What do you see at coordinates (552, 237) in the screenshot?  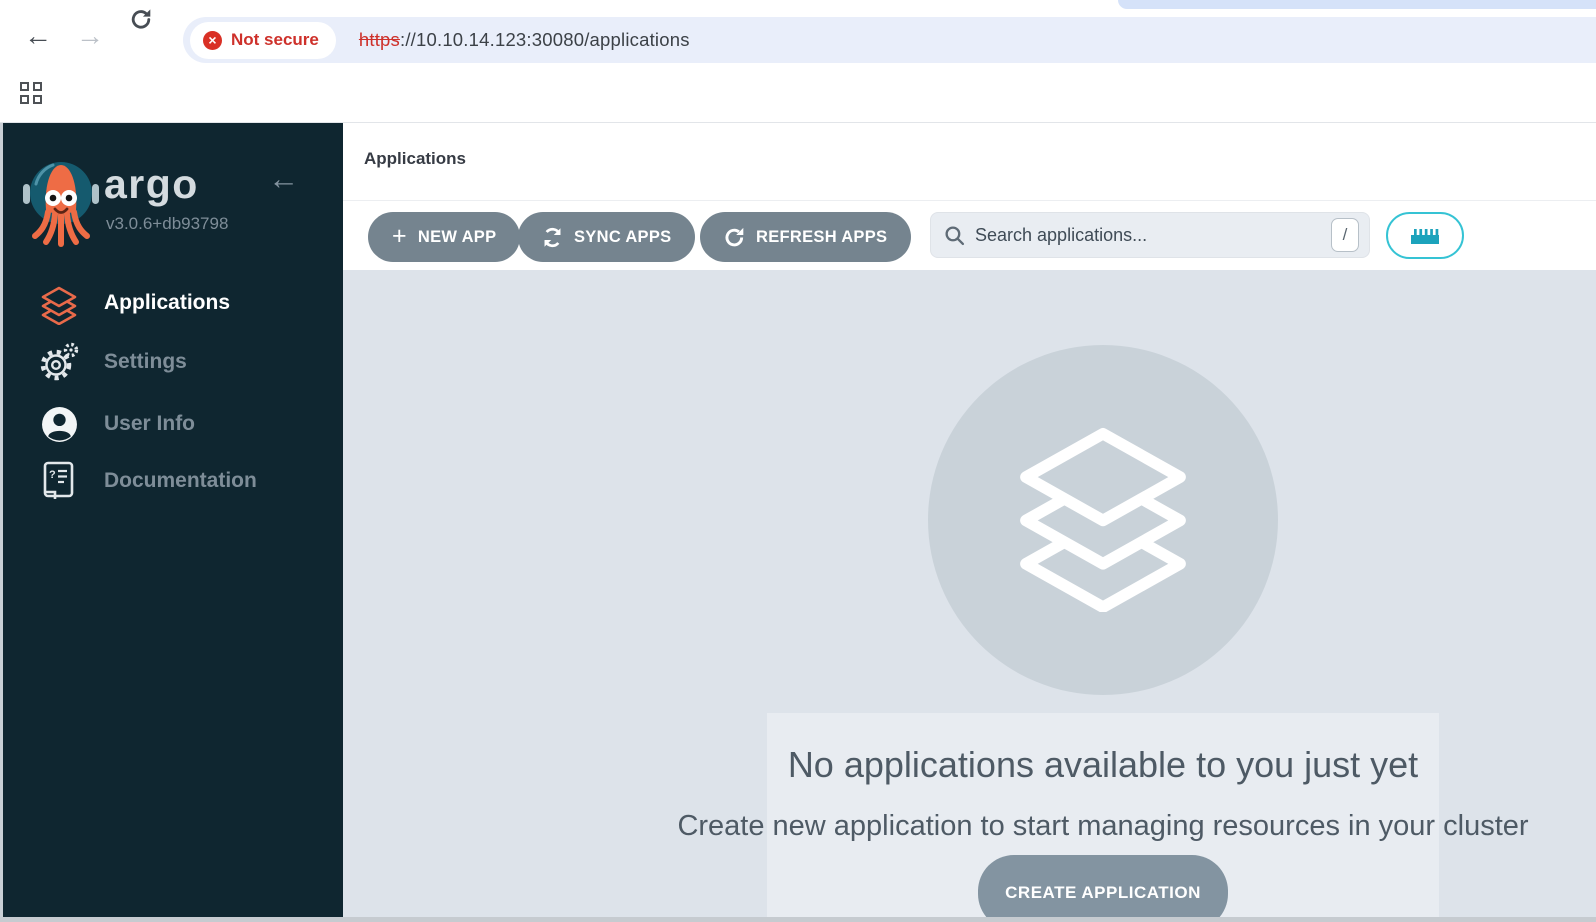 I see `sync-icon` at bounding box center [552, 237].